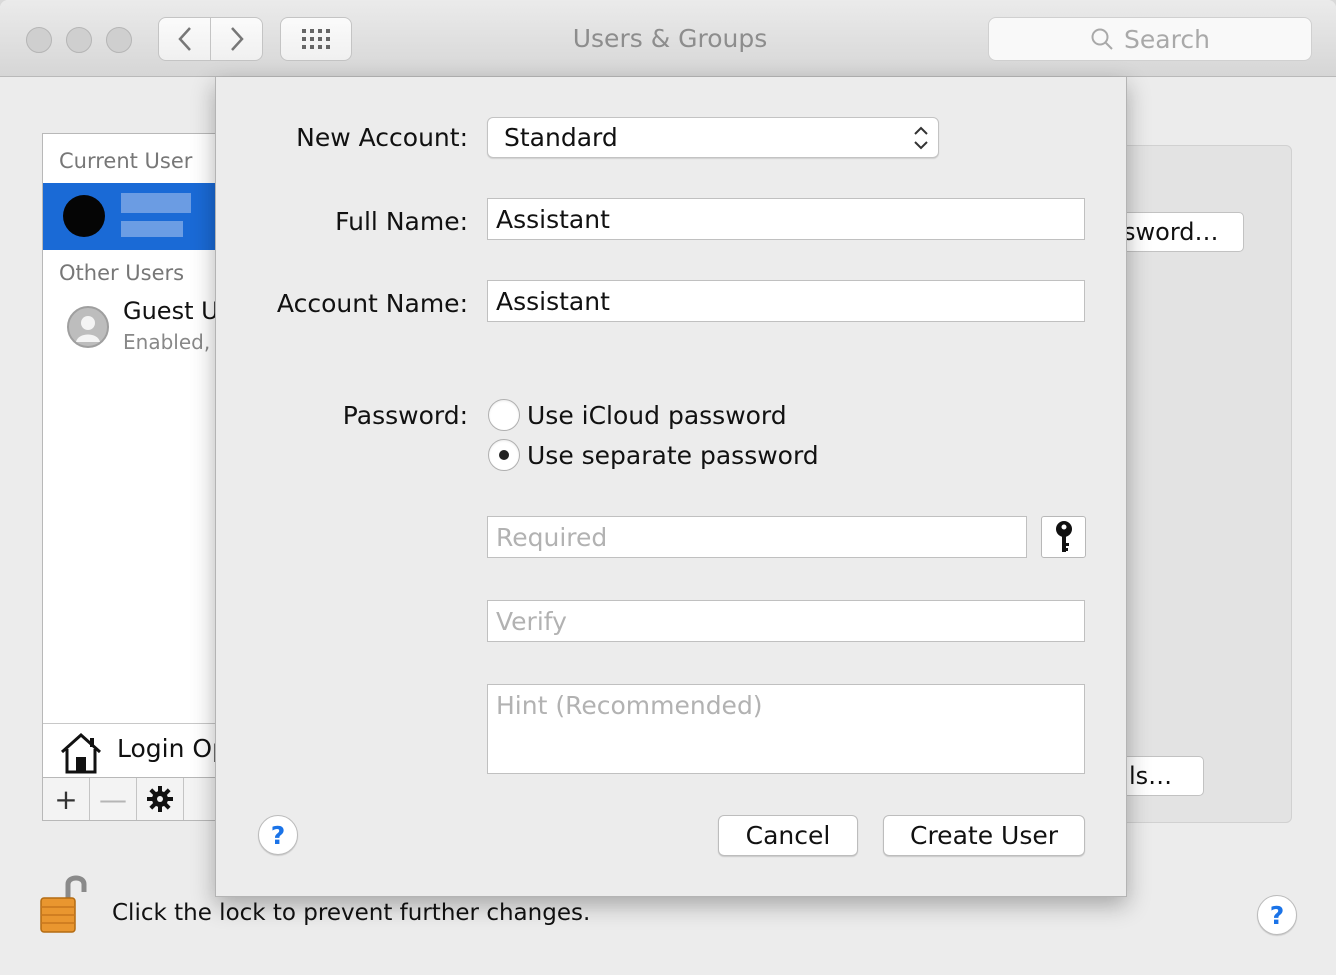  I want to click on verify-field: Verify, so click(786, 621).